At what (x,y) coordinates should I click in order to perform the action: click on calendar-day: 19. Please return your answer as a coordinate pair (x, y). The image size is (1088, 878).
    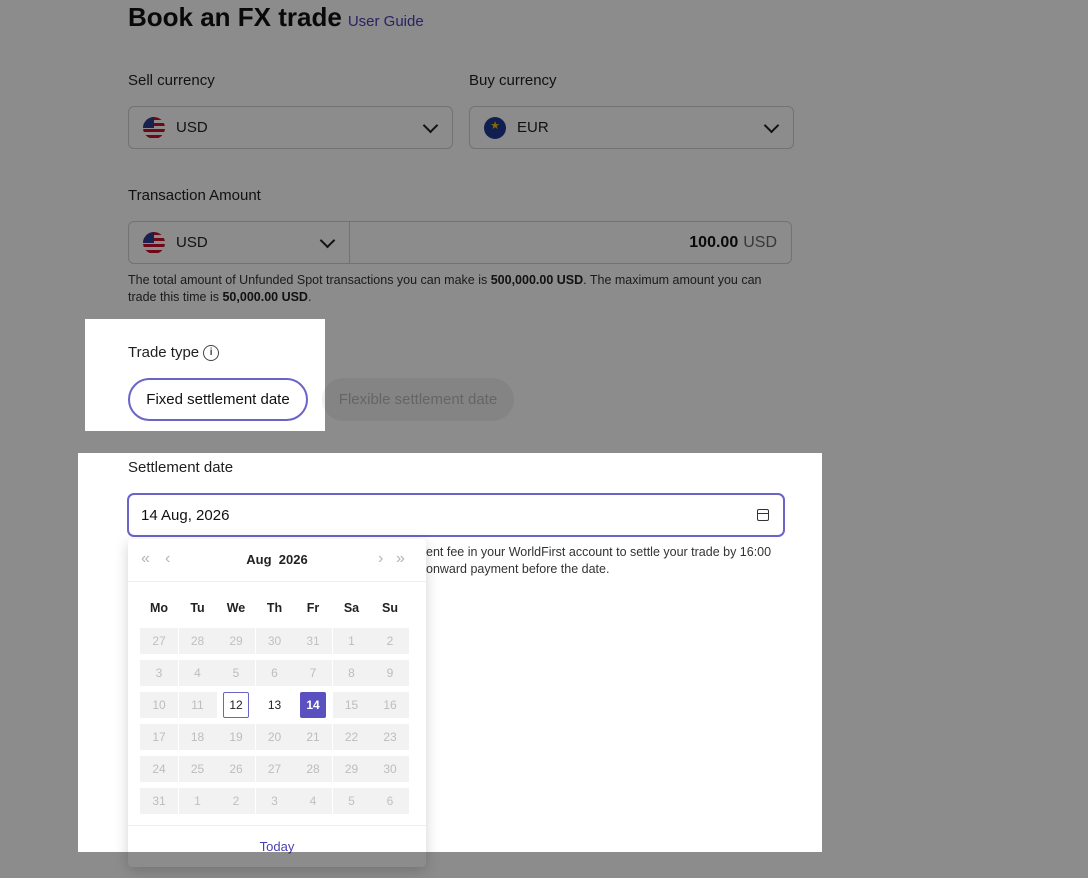
    Looking at the image, I should click on (236, 737).